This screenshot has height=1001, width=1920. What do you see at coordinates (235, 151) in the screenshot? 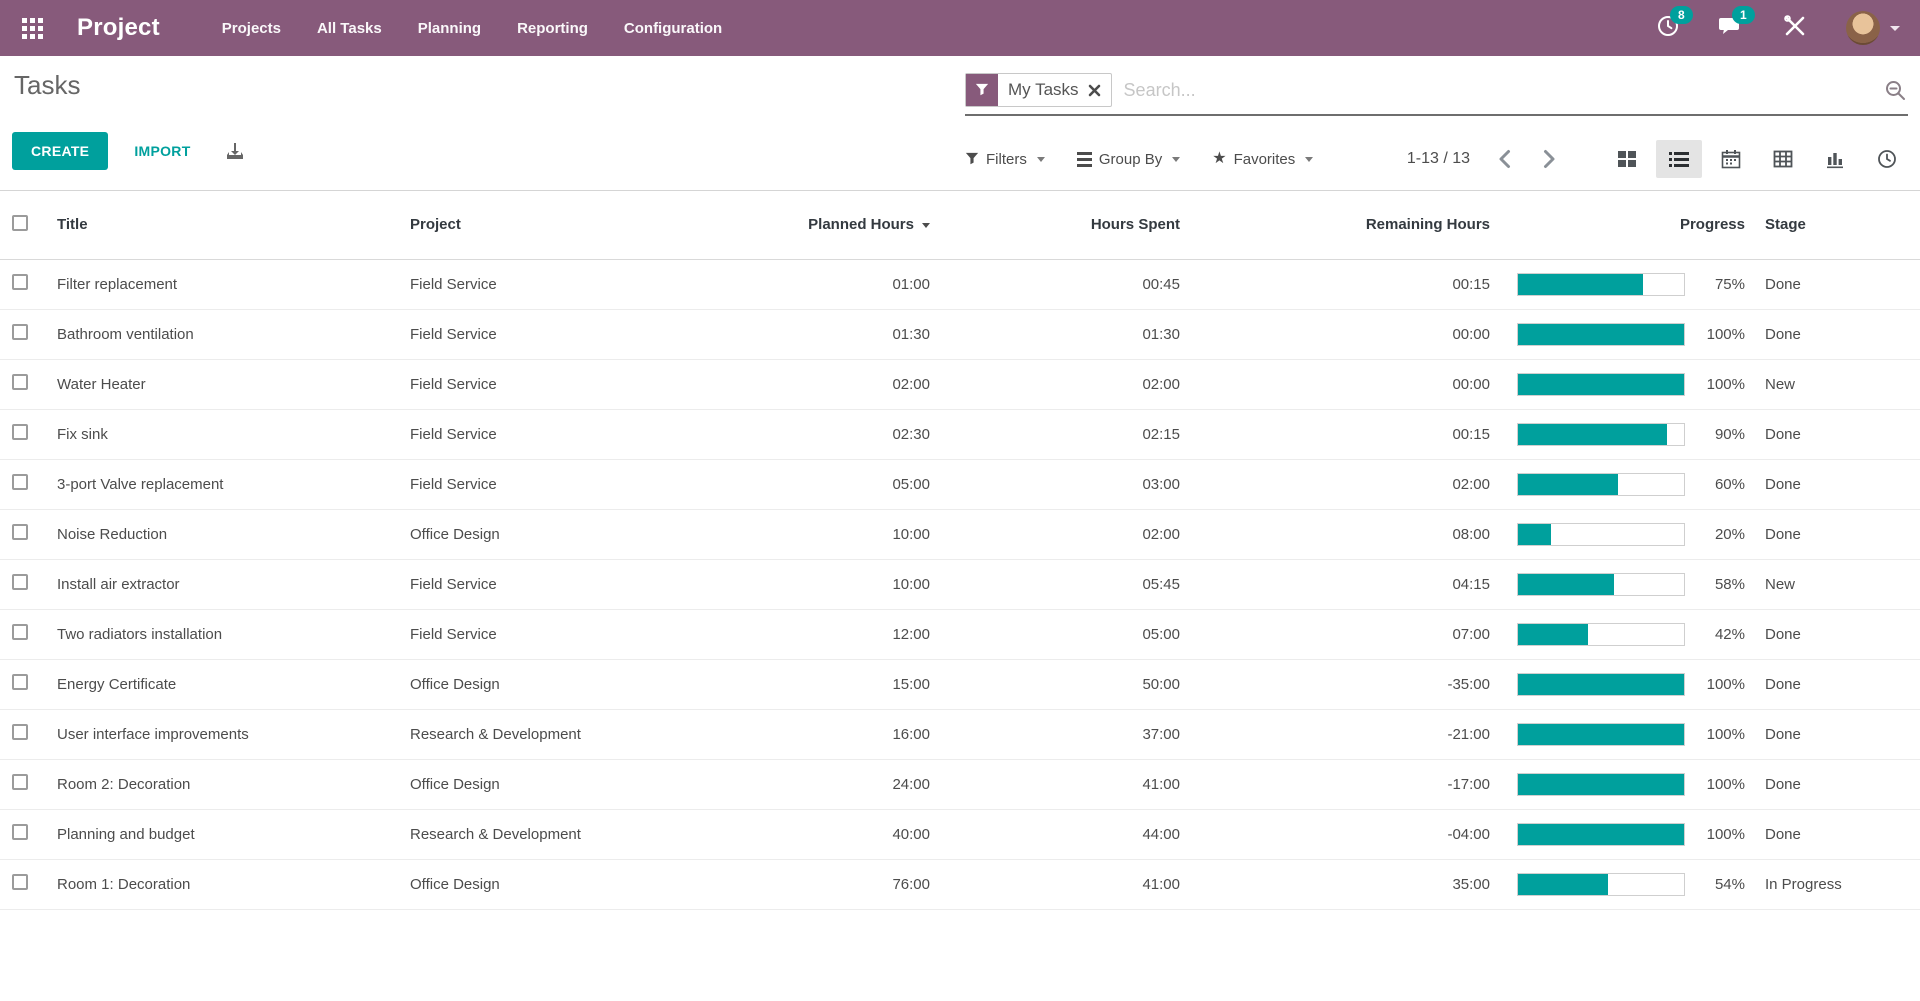
I see `export-download-icon` at bounding box center [235, 151].